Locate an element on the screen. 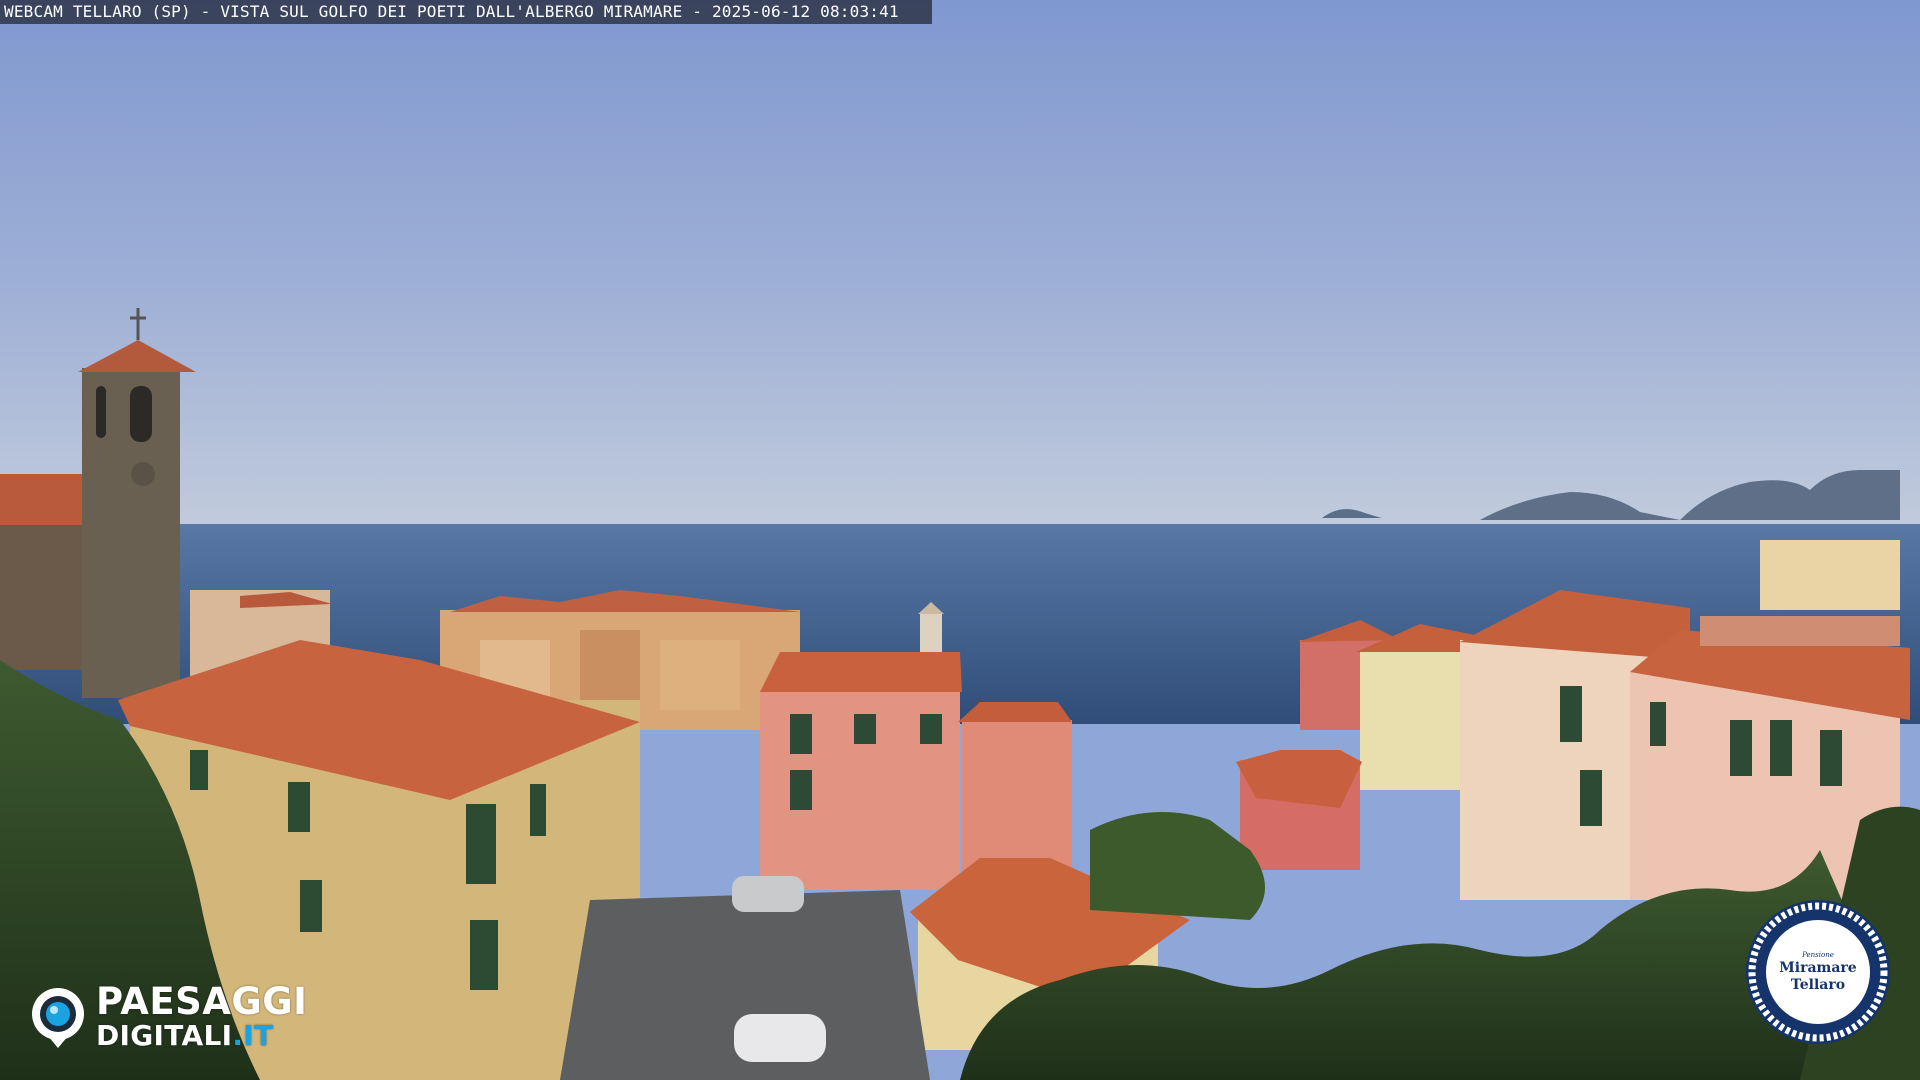 Image resolution: width=1920 pixels, height=1080 pixels. parked-car-grey is located at coordinates (768, 894).